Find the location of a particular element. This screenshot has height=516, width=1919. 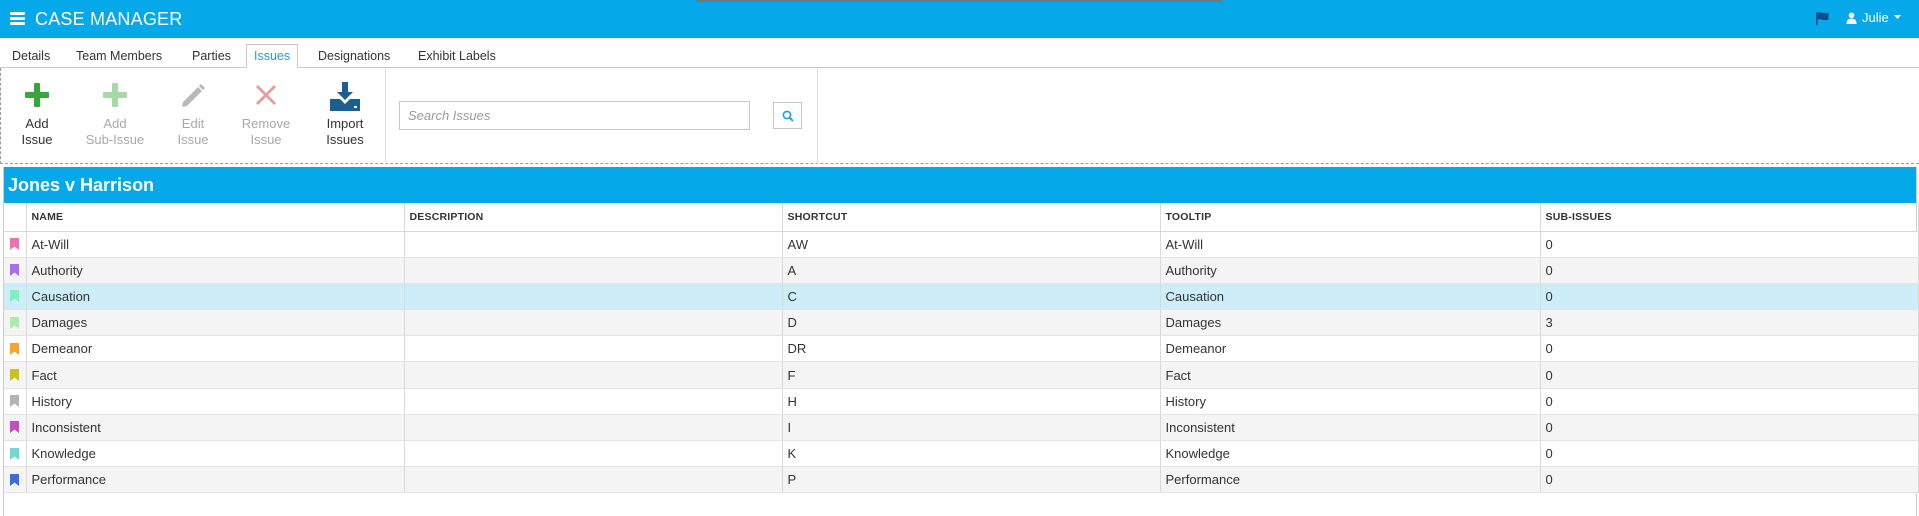

table-row: Knowledge K Knowledge 0 is located at coordinates (961, 454).